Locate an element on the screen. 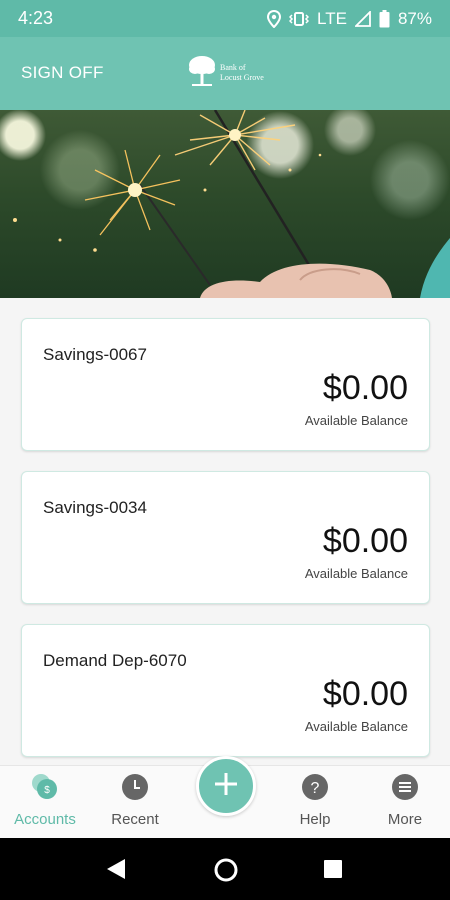 This screenshot has height=900, width=450. help-icon: ? is located at coordinates (315, 789).